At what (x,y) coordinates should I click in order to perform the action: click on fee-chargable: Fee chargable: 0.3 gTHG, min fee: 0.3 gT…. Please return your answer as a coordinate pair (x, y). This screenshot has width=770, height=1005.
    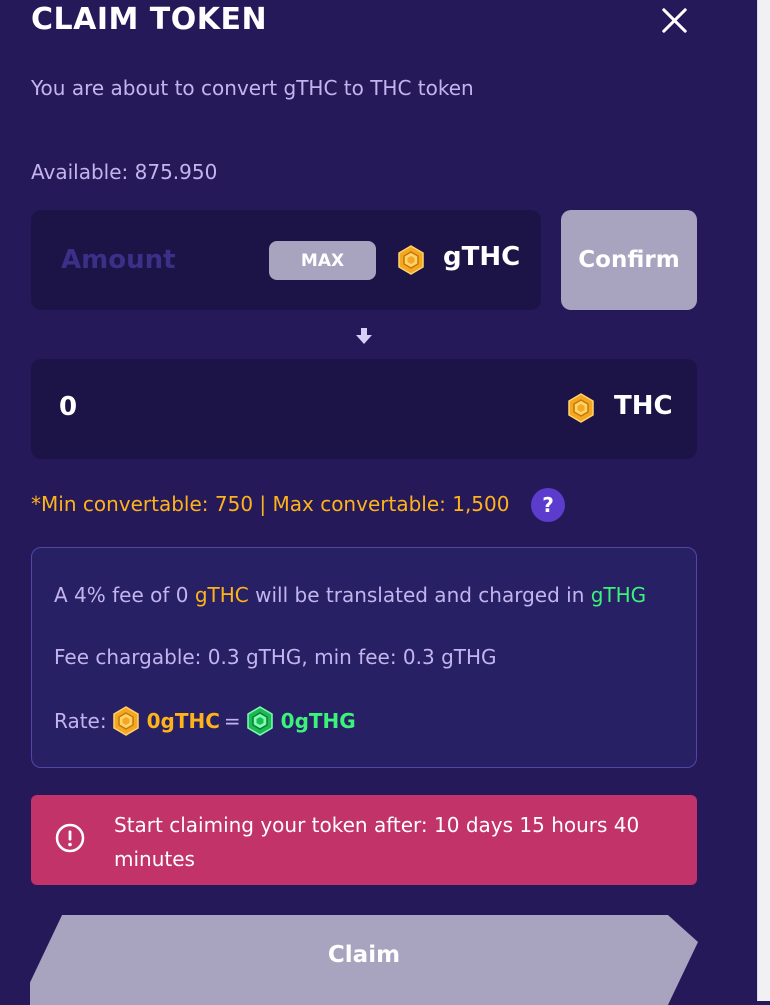
    Looking at the image, I should click on (275, 657).